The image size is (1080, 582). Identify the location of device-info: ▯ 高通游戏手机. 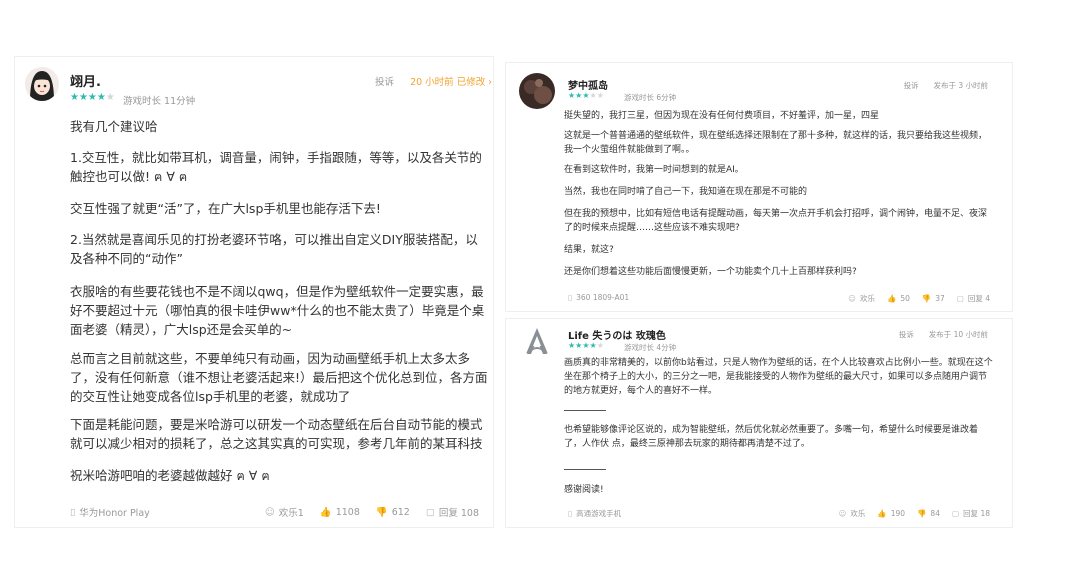
(594, 513).